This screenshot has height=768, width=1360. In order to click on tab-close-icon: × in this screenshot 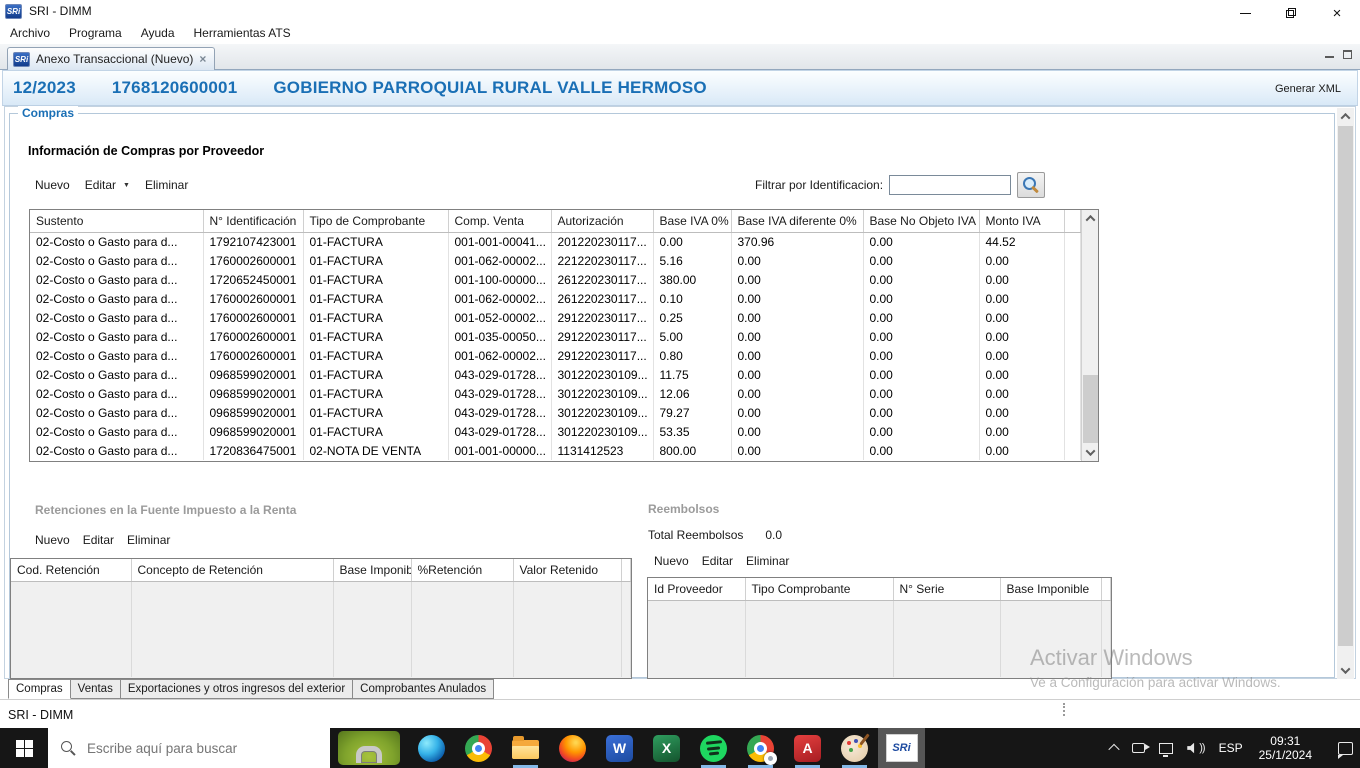, I will do `click(202, 59)`.